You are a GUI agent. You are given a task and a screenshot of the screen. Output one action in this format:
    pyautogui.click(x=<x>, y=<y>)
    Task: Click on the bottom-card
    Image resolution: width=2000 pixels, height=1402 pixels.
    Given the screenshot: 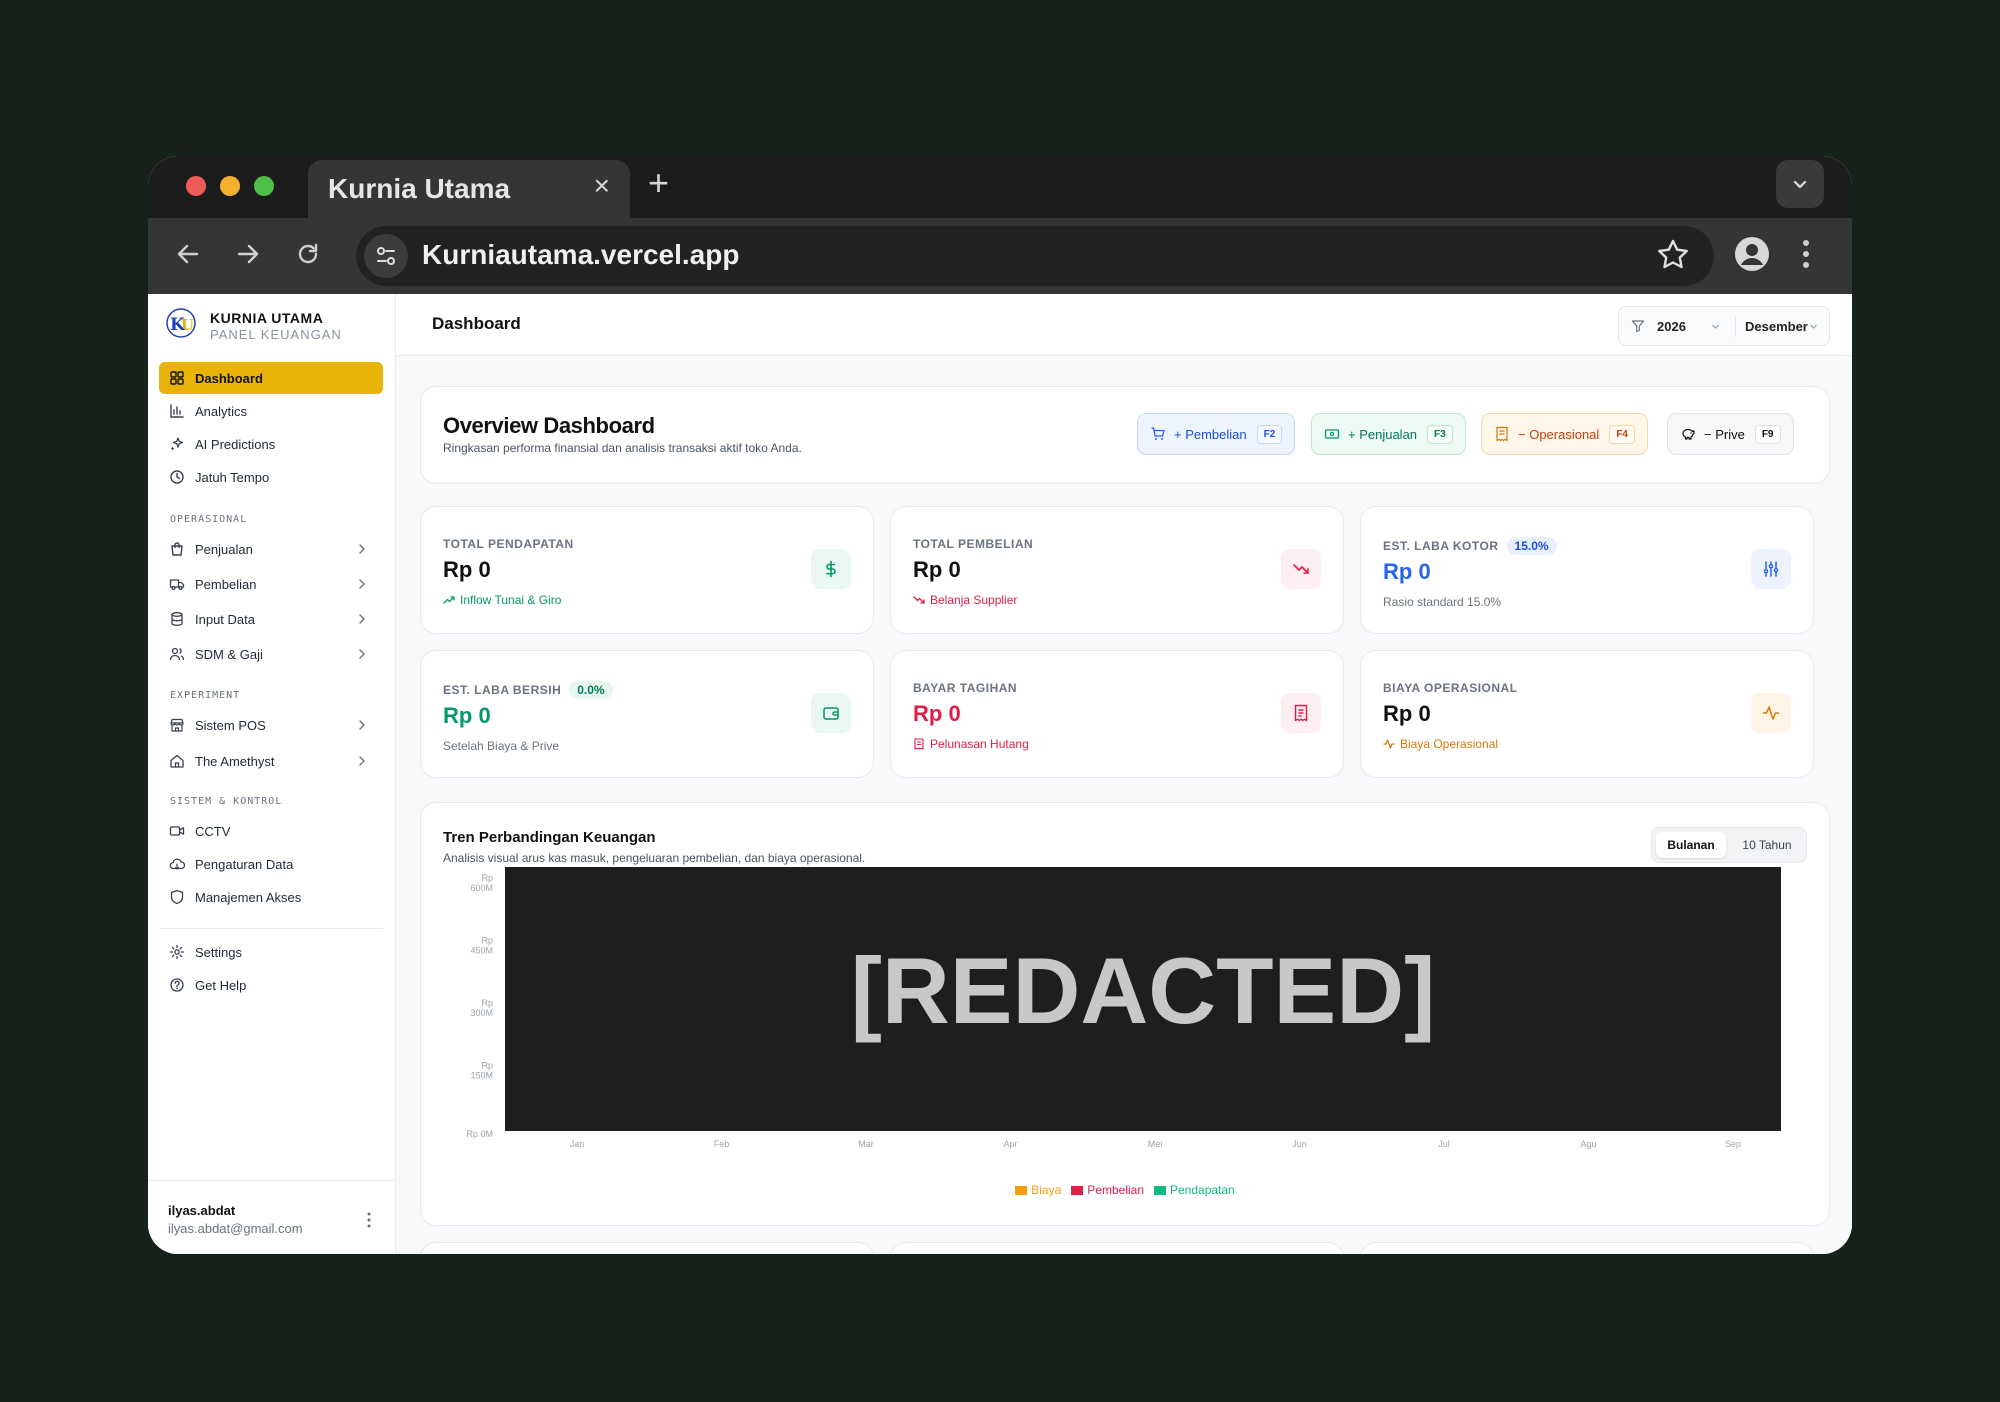 What is the action you would take?
    pyautogui.click(x=647, y=1248)
    